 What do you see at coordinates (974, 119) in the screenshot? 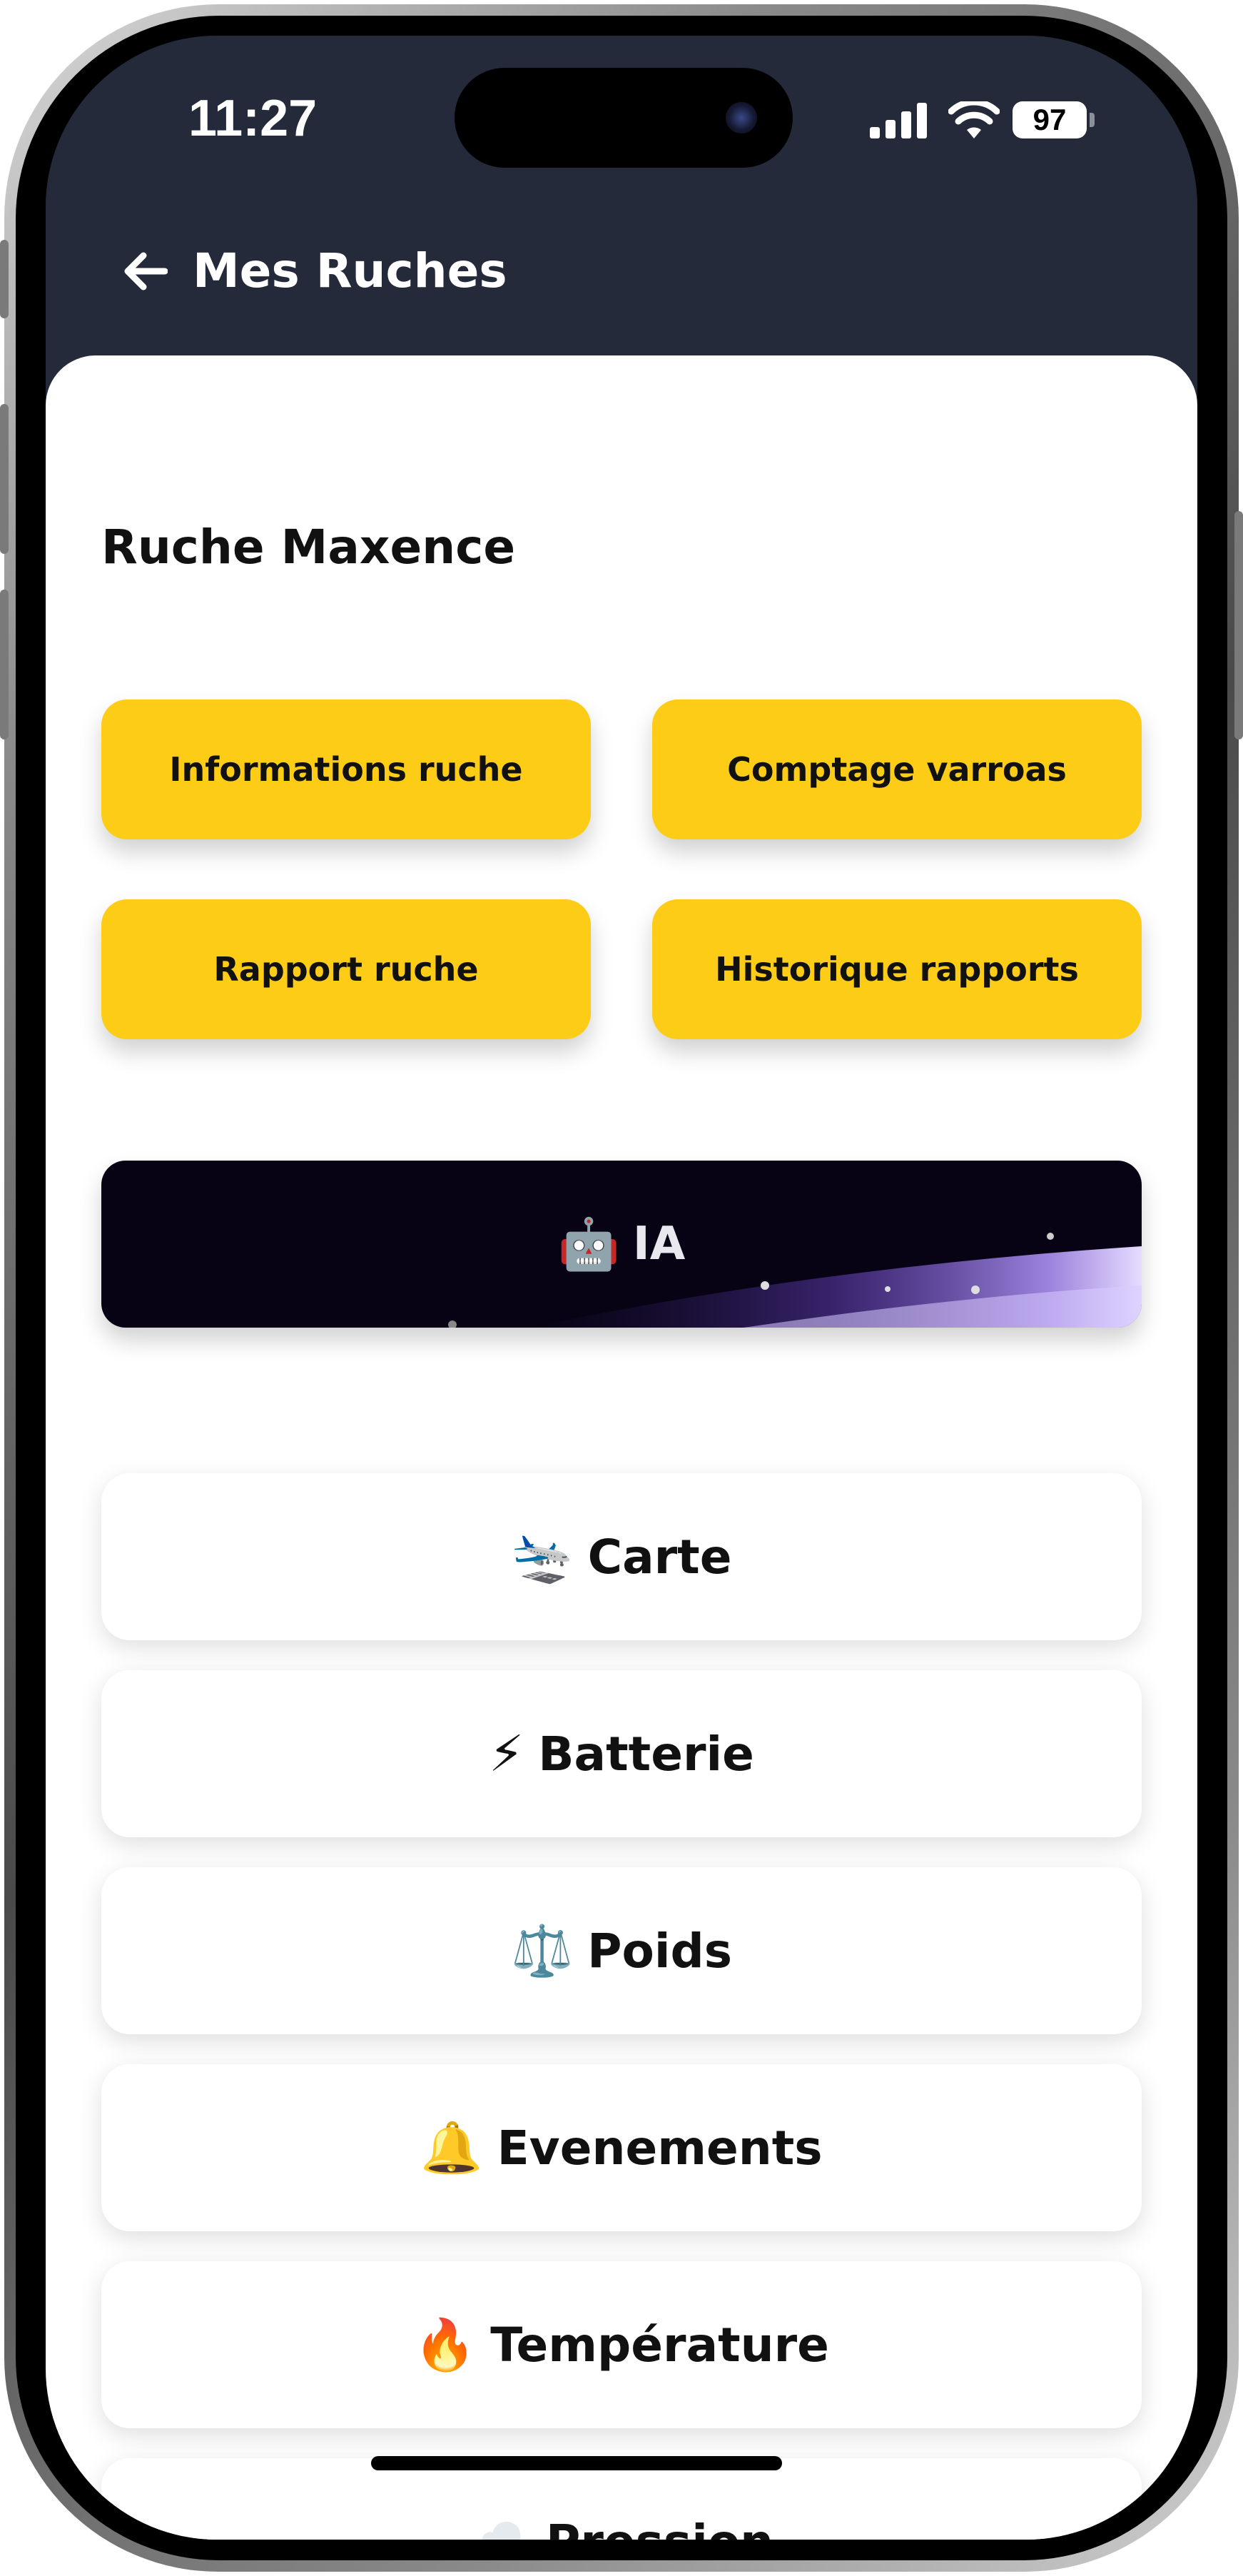
I see `wifi-icon` at bounding box center [974, 119].